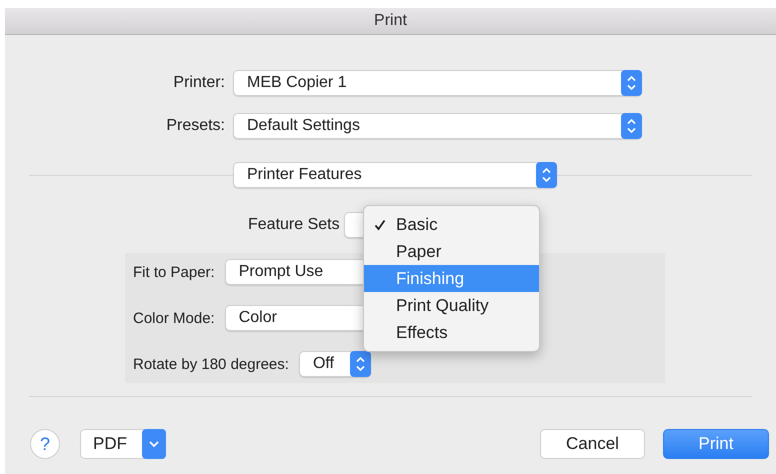  What do you see at coordinates (195, 126) in the screenshot?
I see `field-label: Presets:` at bounding box center [195, 126].